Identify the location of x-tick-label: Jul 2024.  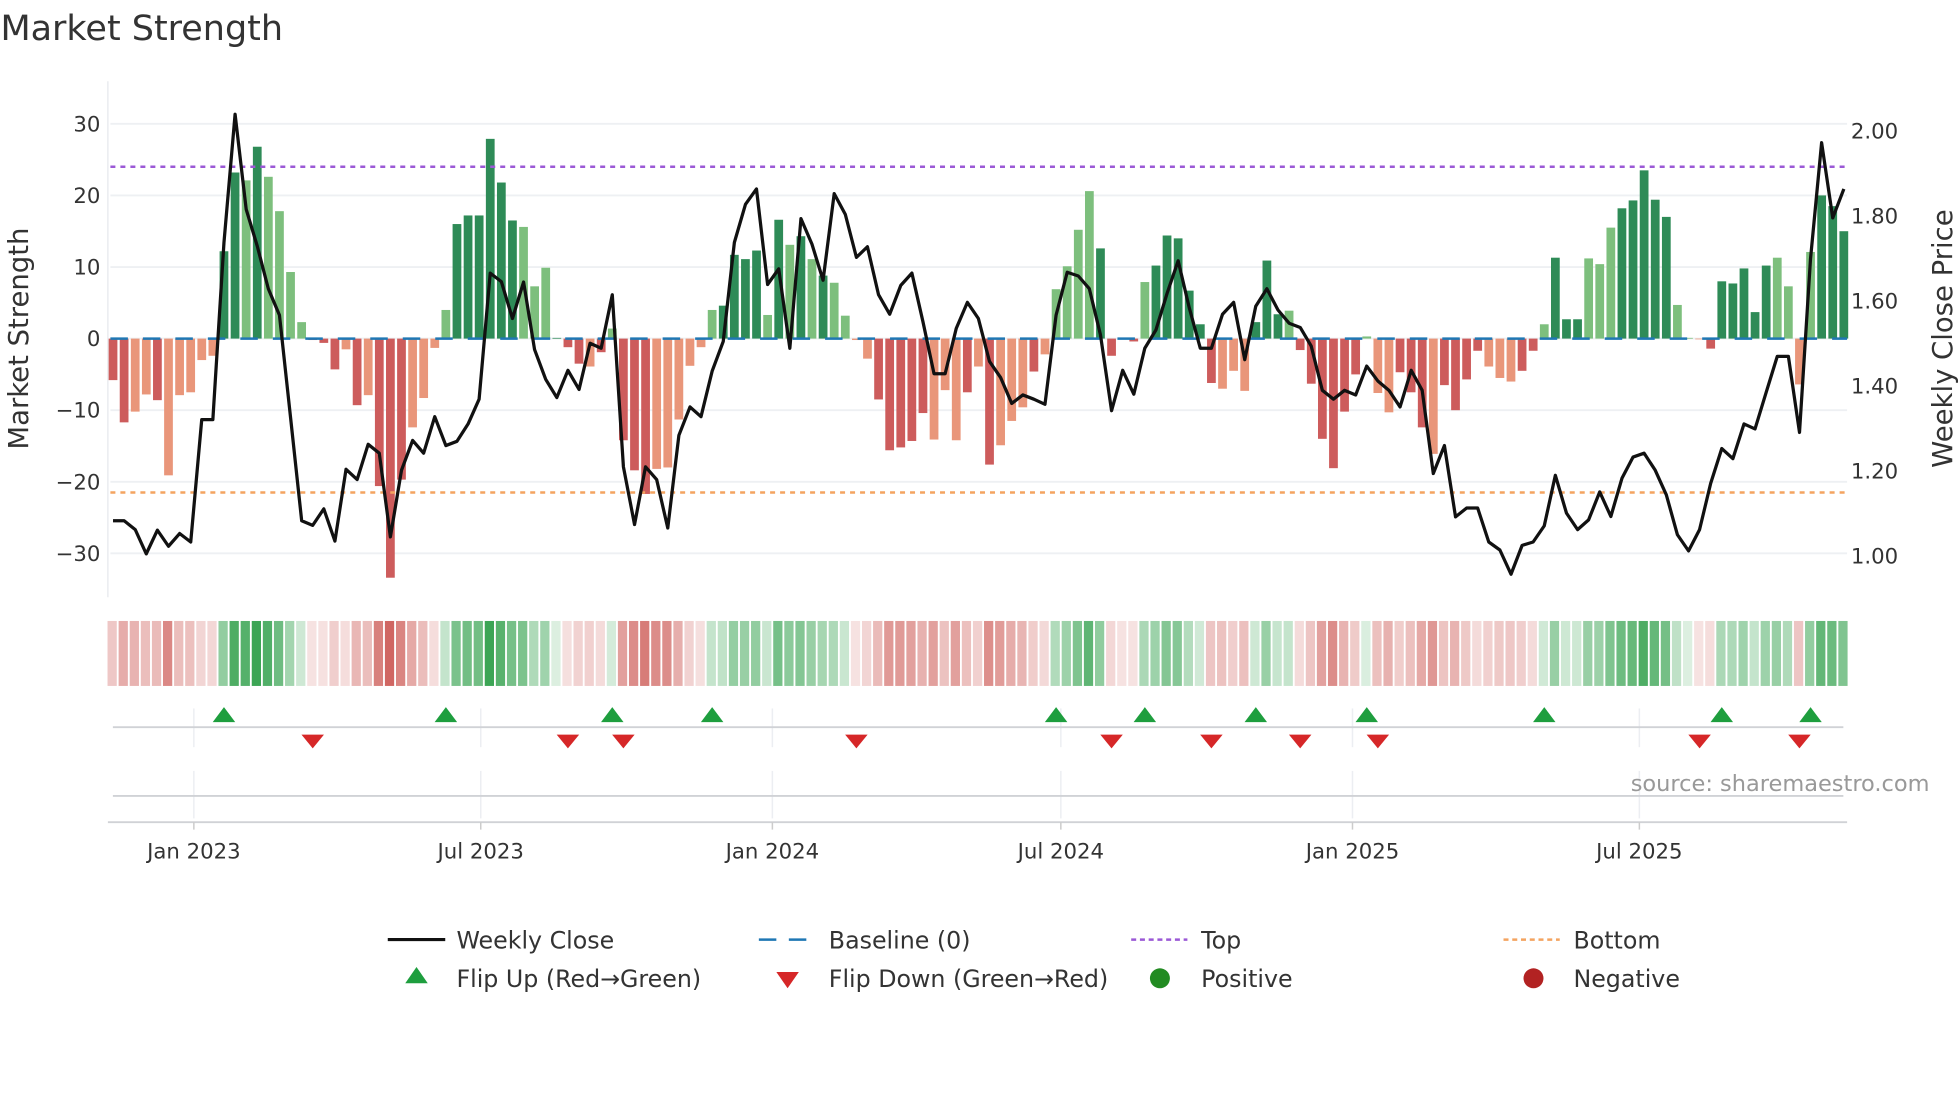
(1060, 851).